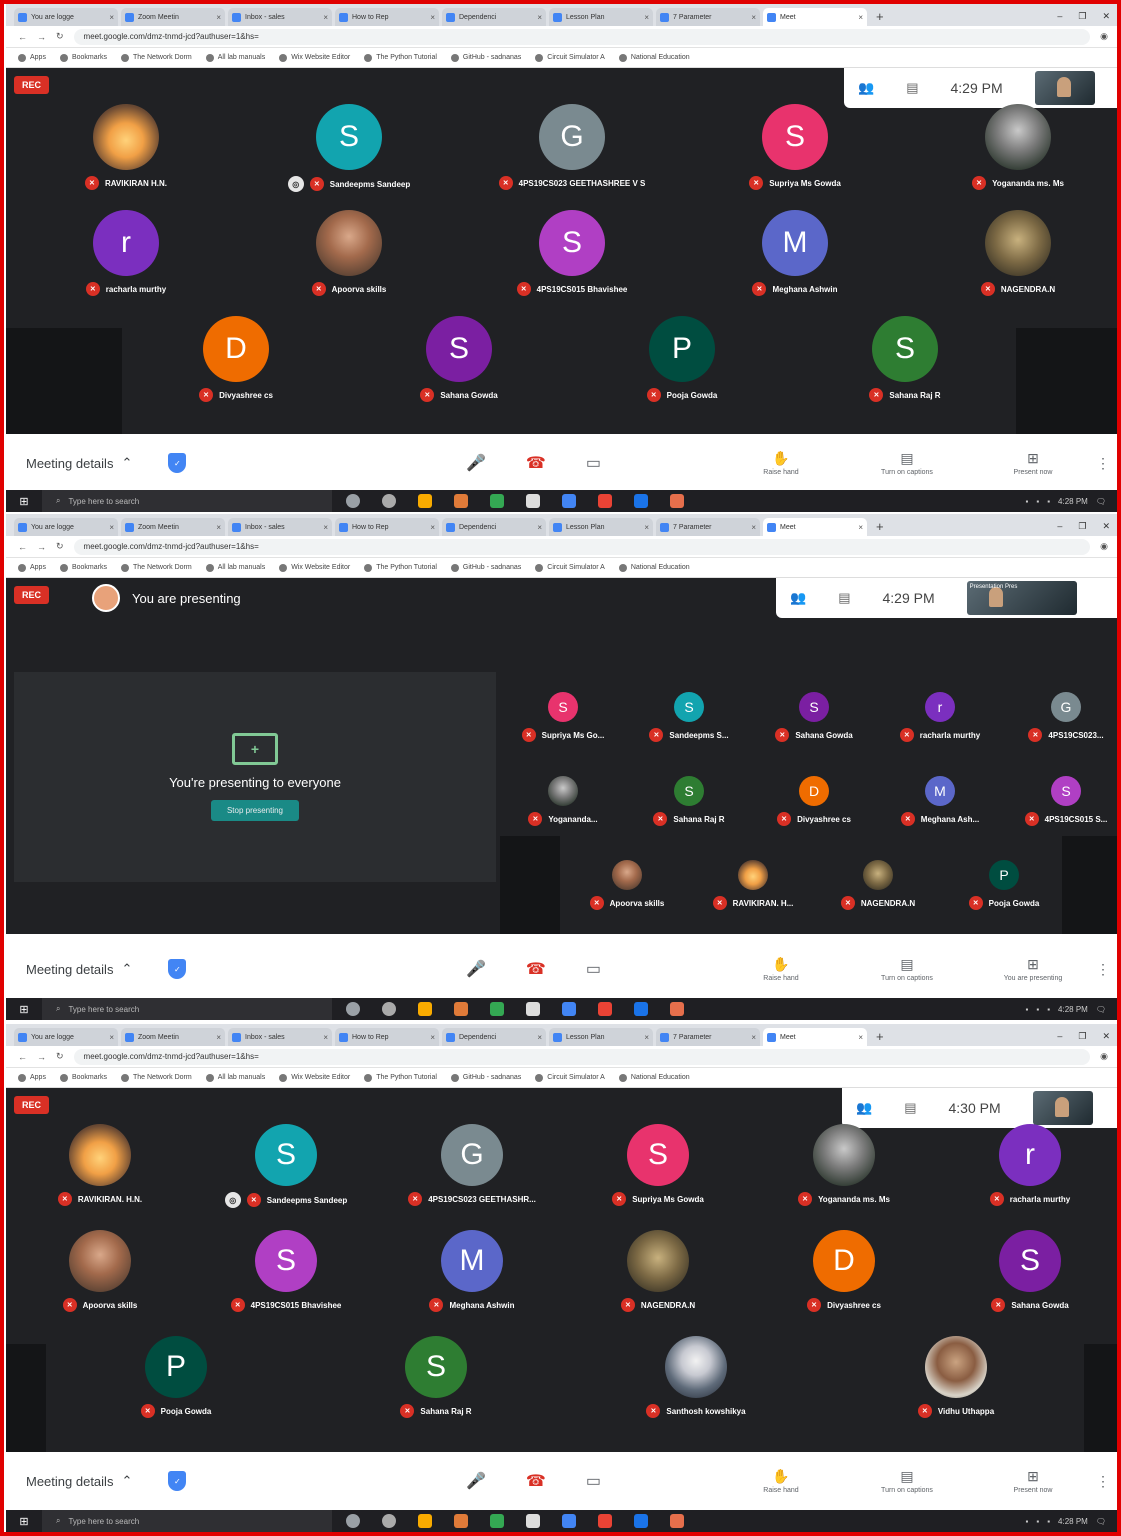 This screenshot has height=1536, width=1121. I want to click on bookmark-item: The Network Dorm, so click(156, 57).